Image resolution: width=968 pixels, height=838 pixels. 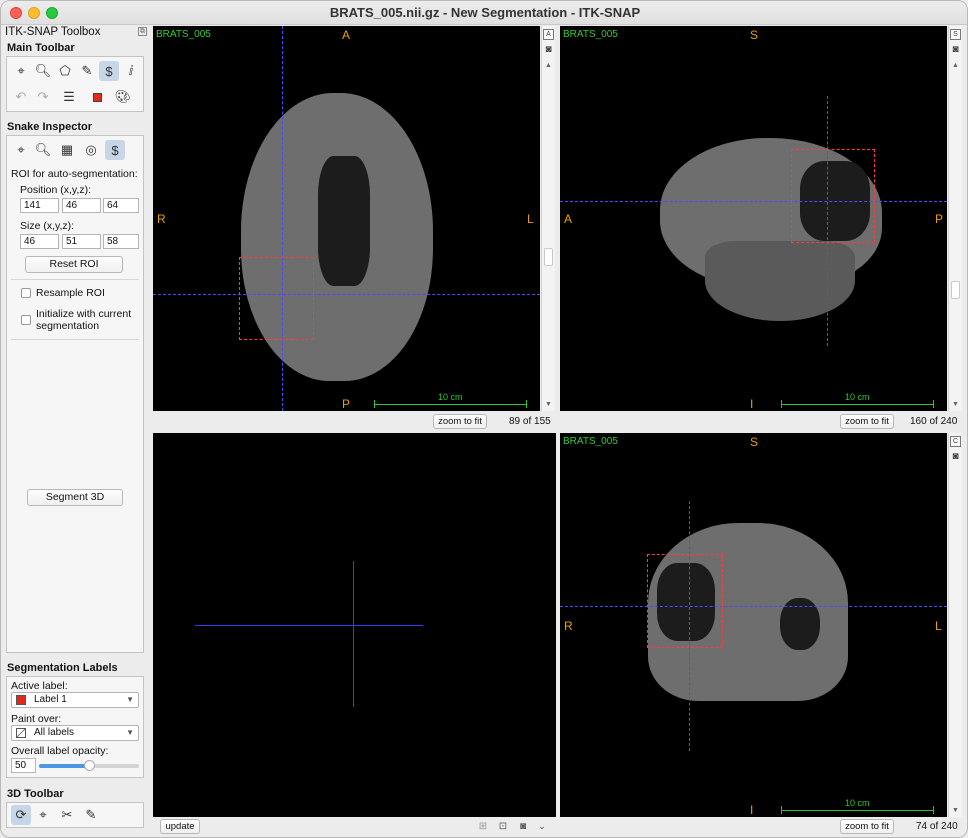 I want to click on init-with-seg-checkbox, so click(x=26, y=320).